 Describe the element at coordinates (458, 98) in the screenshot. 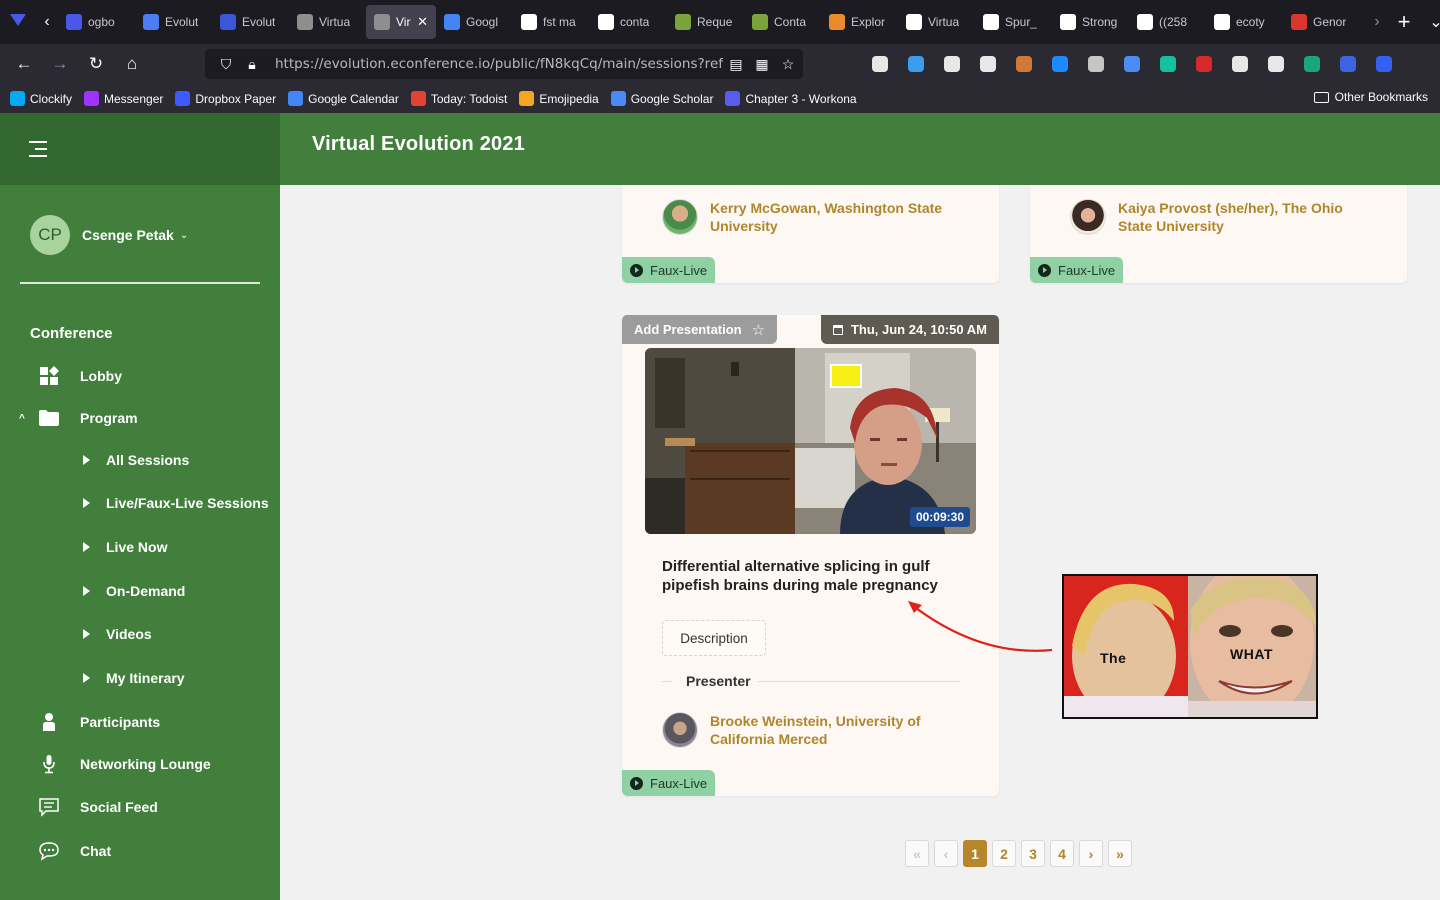

I see `bookmark-item: Today: Todoist` at that location.